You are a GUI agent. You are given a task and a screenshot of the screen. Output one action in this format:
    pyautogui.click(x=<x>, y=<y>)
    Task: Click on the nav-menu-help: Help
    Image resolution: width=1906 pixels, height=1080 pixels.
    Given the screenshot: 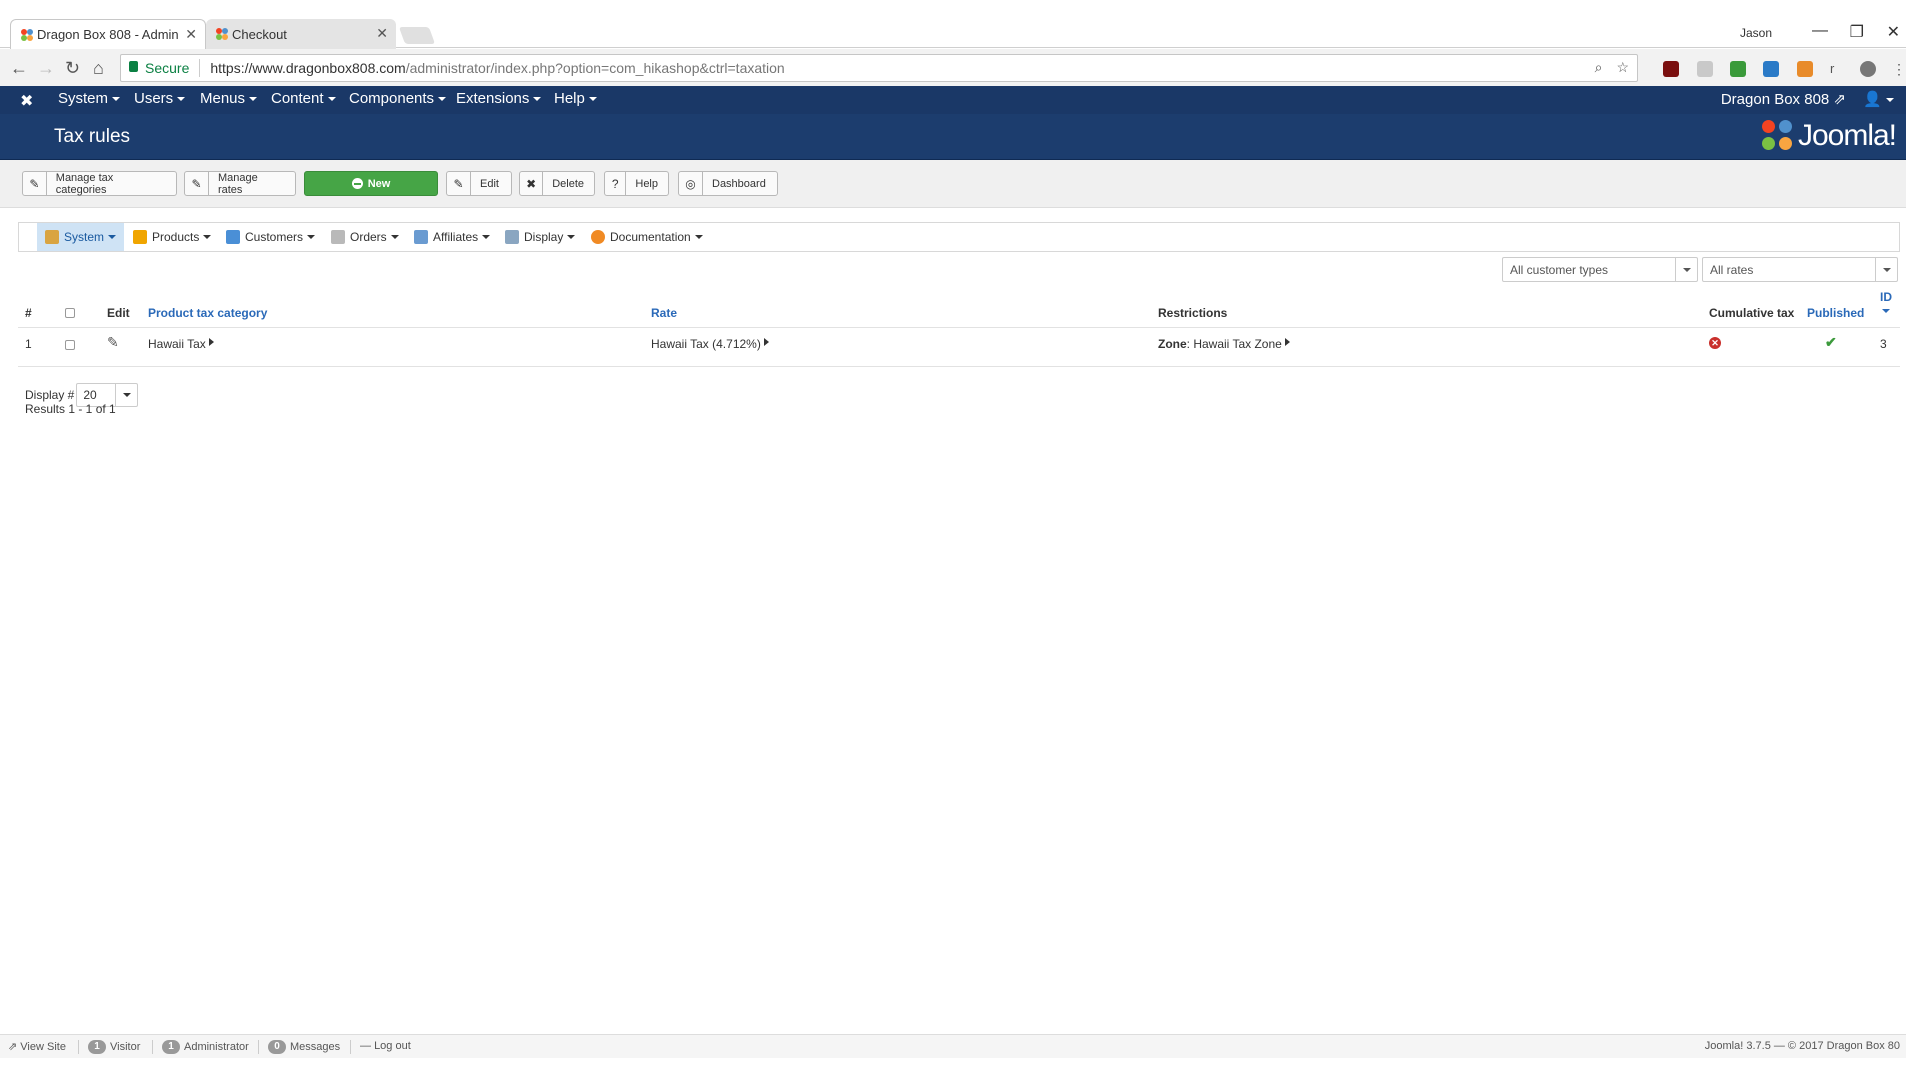 What is the action you would take?
    pyautogui.click(x=575, y=98)
    